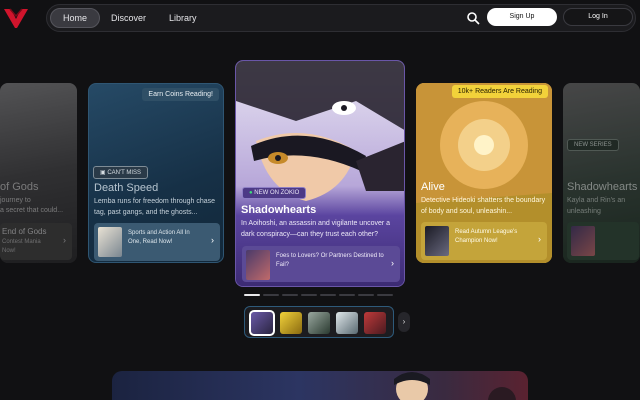 The width and height of the screenshot is (640, 400). Describe the element at coordinates (277, 193) in the screenshot. I see `badge-label: NEW ON ZOKIO` at that location.